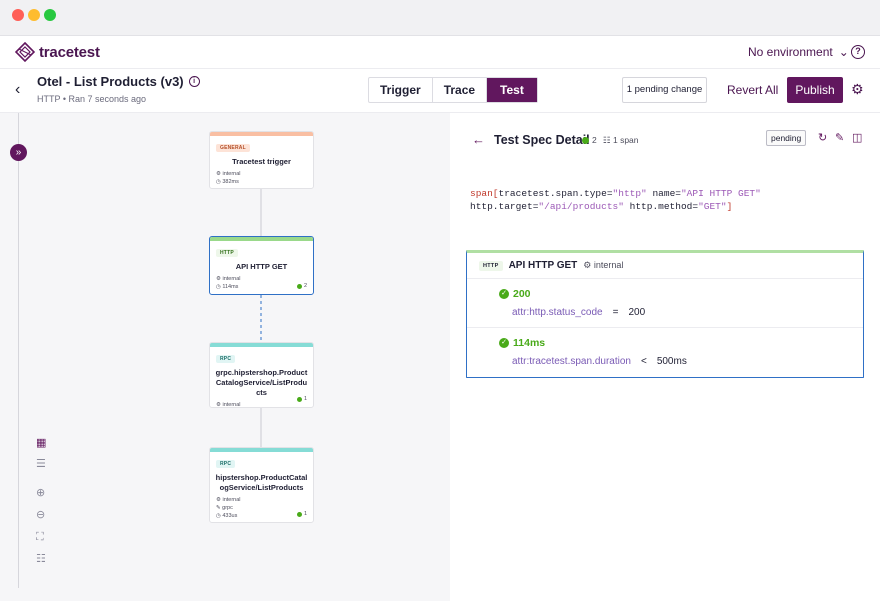  What do you see at coordinates (491, 265) in the screenshot?
I see `span-type-tag: HTTP` at bounding box center [491, 265].